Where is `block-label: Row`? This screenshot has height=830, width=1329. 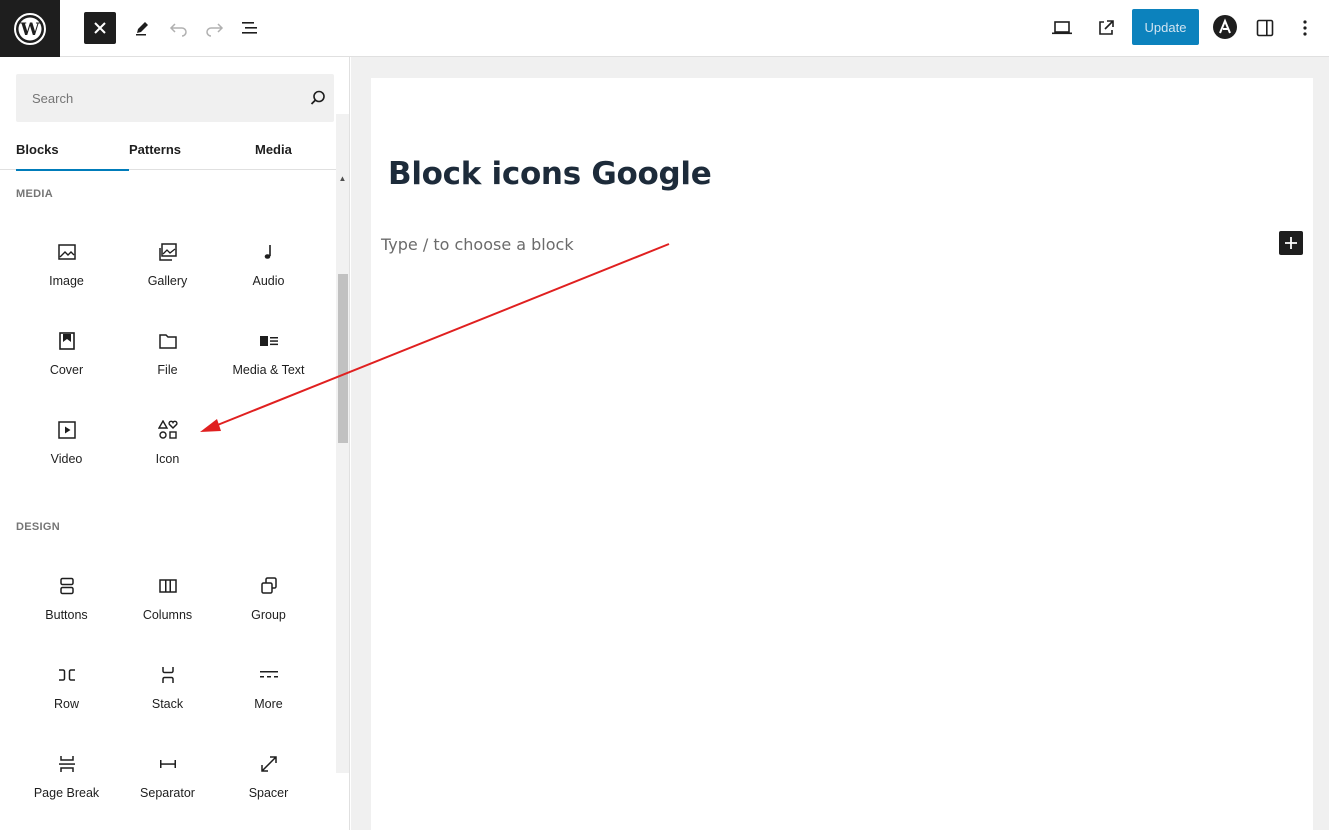 block-label: Row is located at coordinates (66, 704).